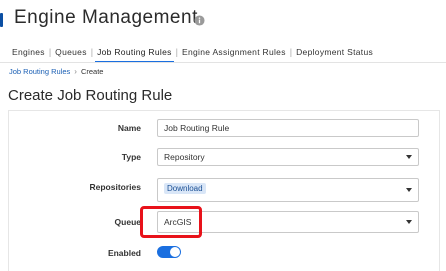 This screenshot has width=446, height=271. What do you see at coordinates (106, 17) in the screenshot?
I see `app-title: Engine Management` at bounding box center [106, 17].